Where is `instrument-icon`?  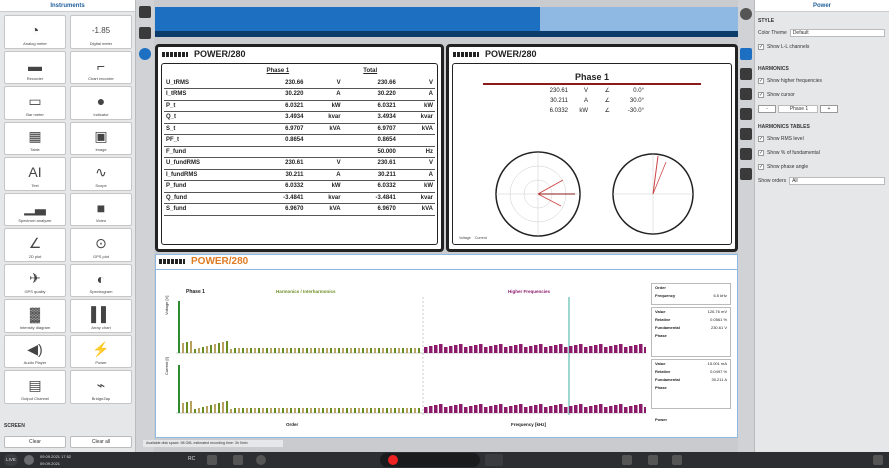
instrument-icon is located at coordinates (145, 54).